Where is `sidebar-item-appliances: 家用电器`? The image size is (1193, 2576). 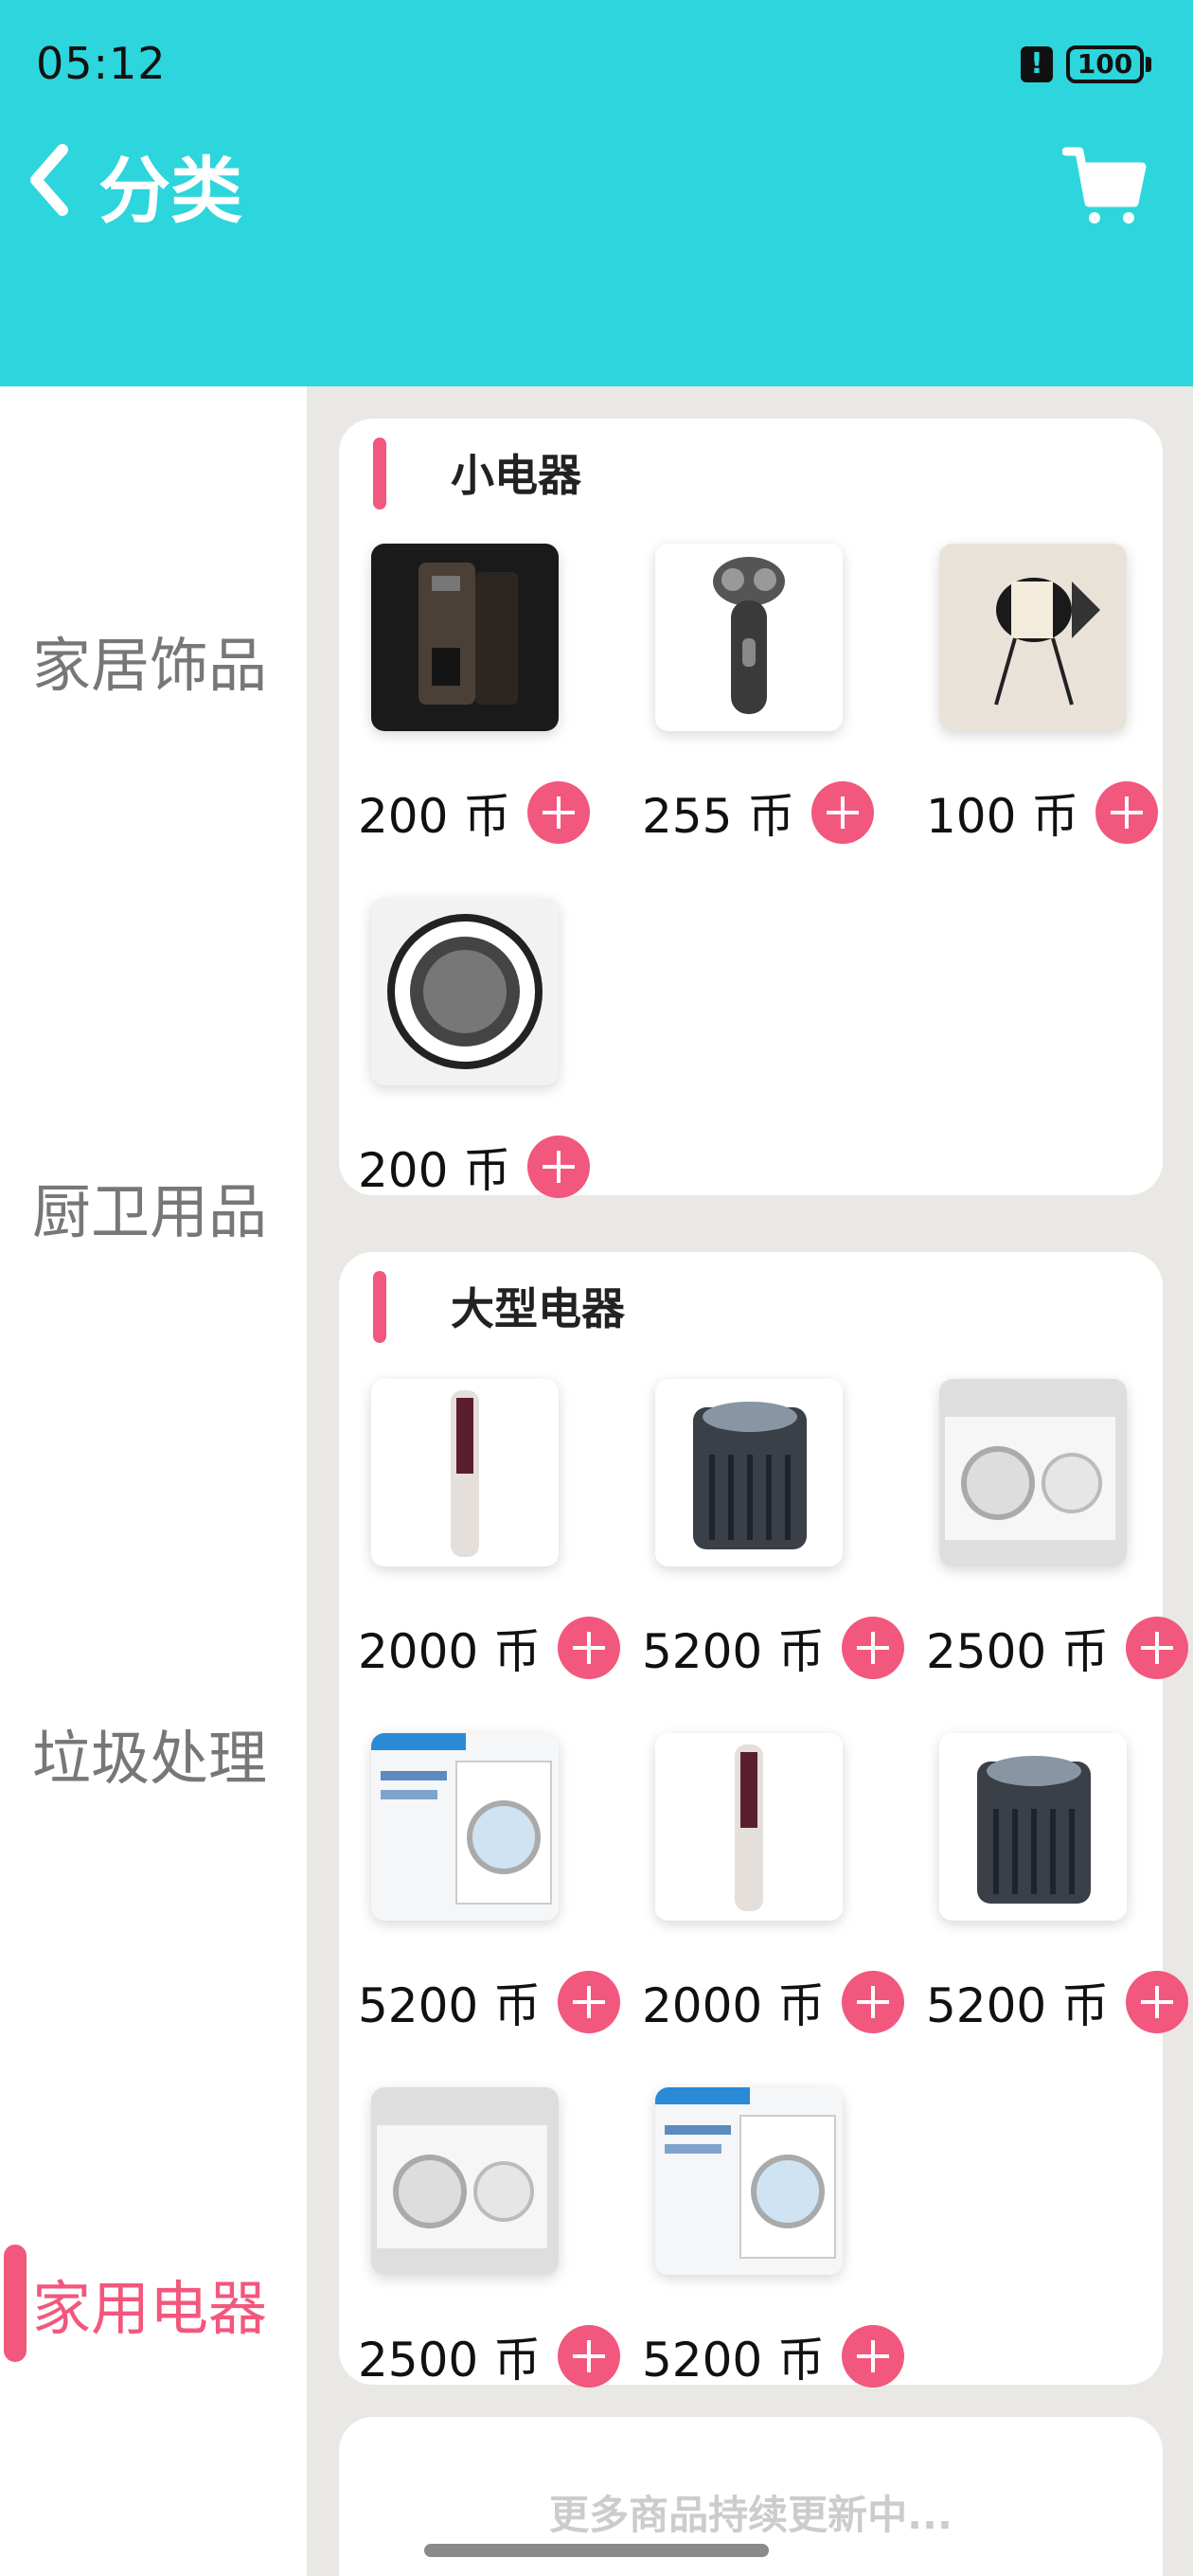
sidebar-item-appliances: 家用电器 is located at coordinates (153, 2303).